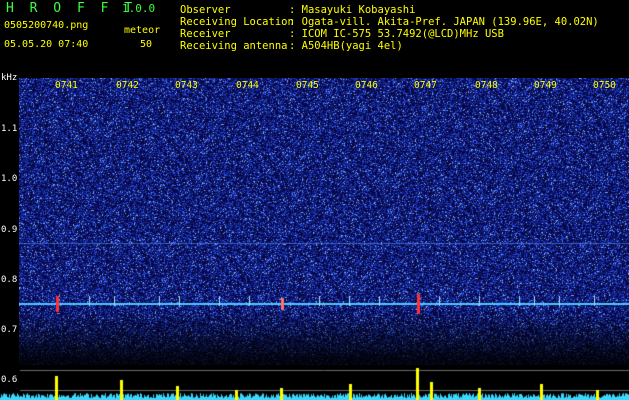  What do you see at coordinates (186, 85) in the screenshot?
I see `x-tick-label: 0743` at bounding box center [186, 85].